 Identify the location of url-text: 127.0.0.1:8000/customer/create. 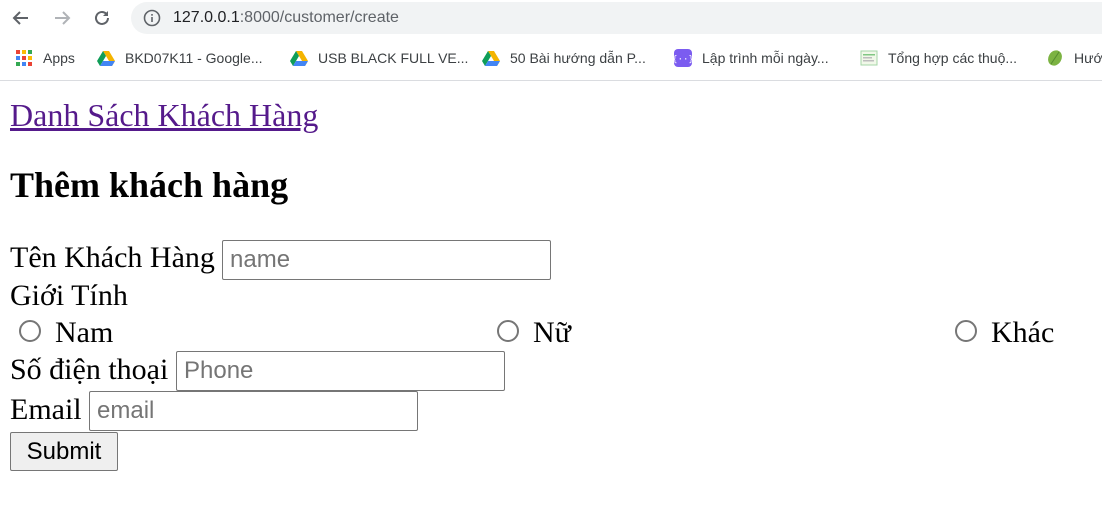
(286, 18).